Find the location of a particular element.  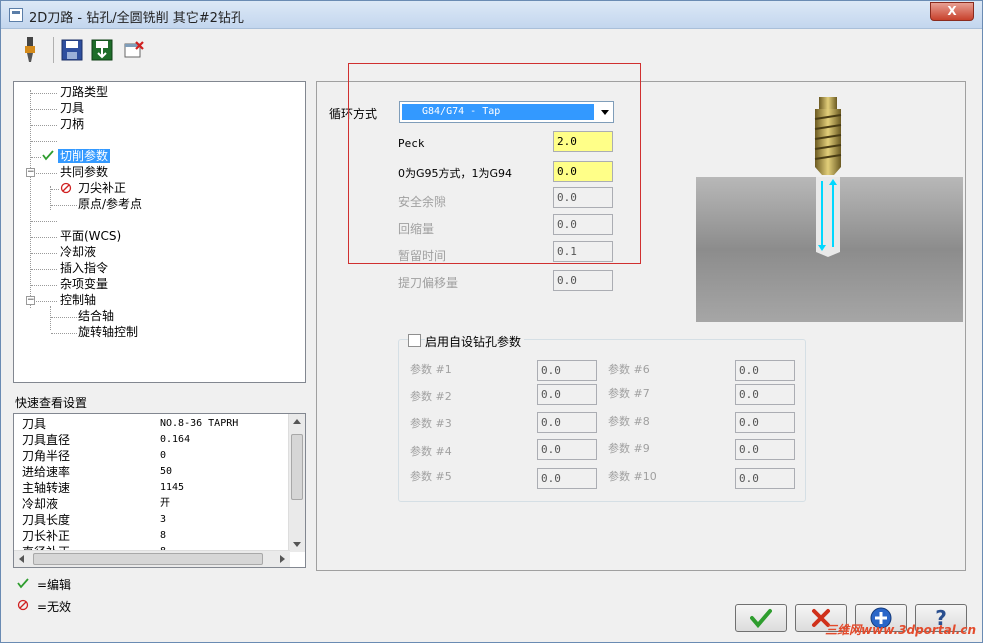

tree-item-axis-control: 控制轴 is located at coordinates (78, 300).